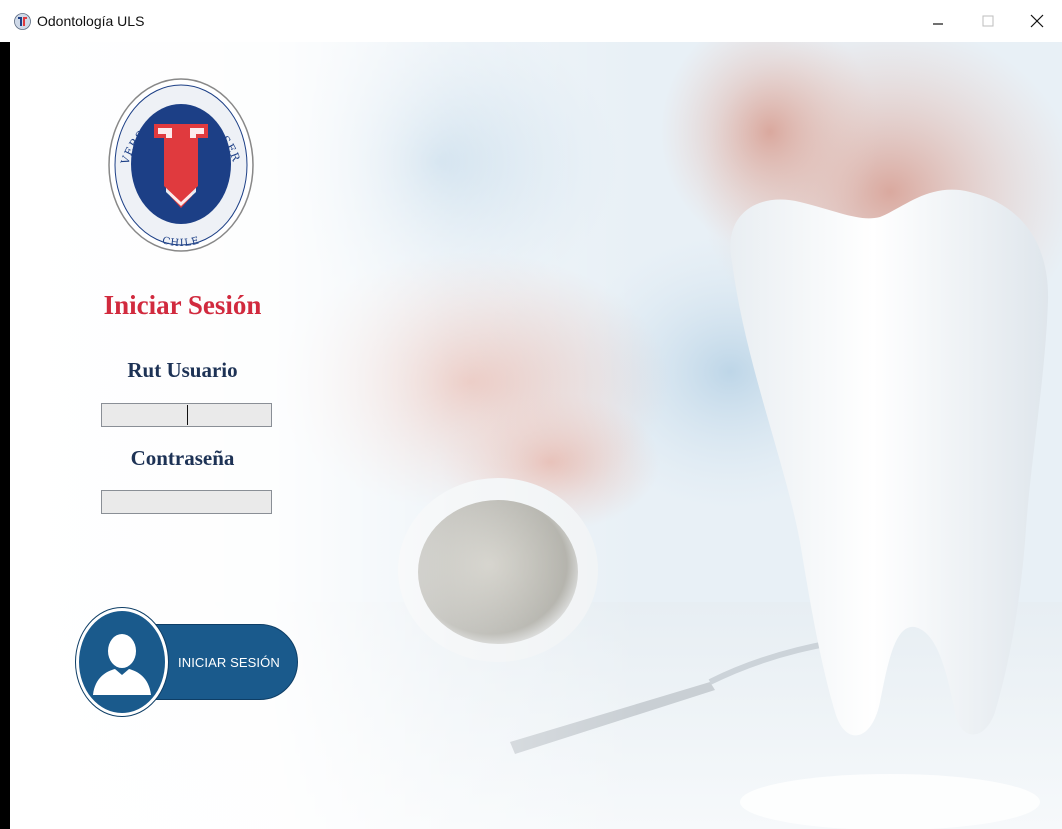 This screenshot has height=829, width=1062. I want to click on window-title: Odontología ULS, so click(91, 21).